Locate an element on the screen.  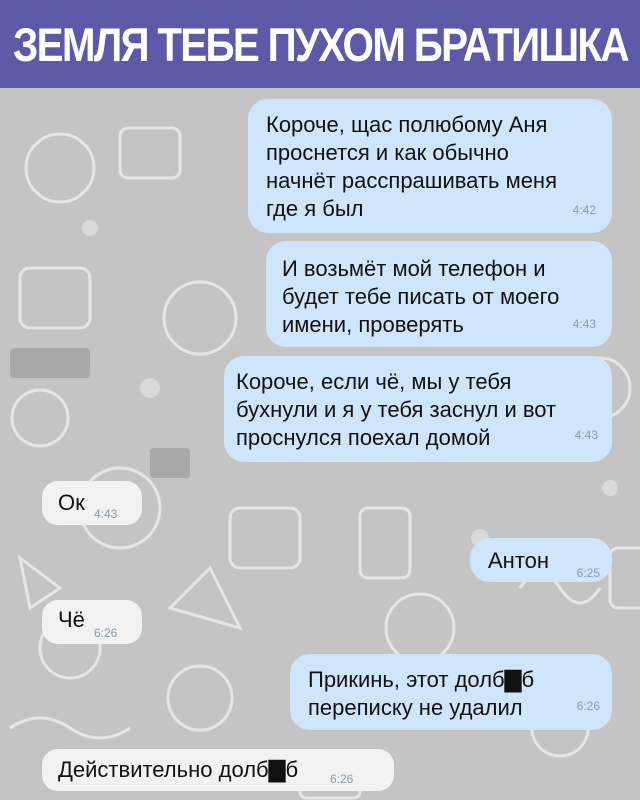
message-time: 6:25 is located at coordinates (588, 573).